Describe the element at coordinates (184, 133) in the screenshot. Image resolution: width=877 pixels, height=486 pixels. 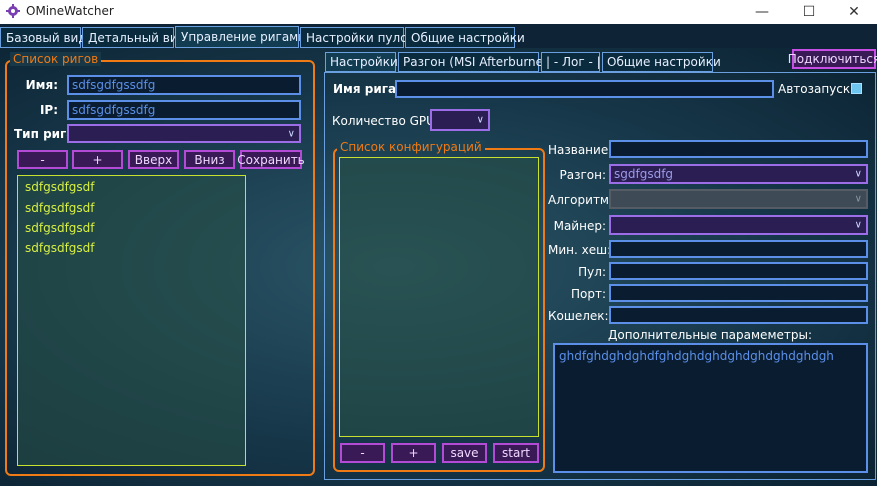
I see `rig-type-select: ∨` at that location.